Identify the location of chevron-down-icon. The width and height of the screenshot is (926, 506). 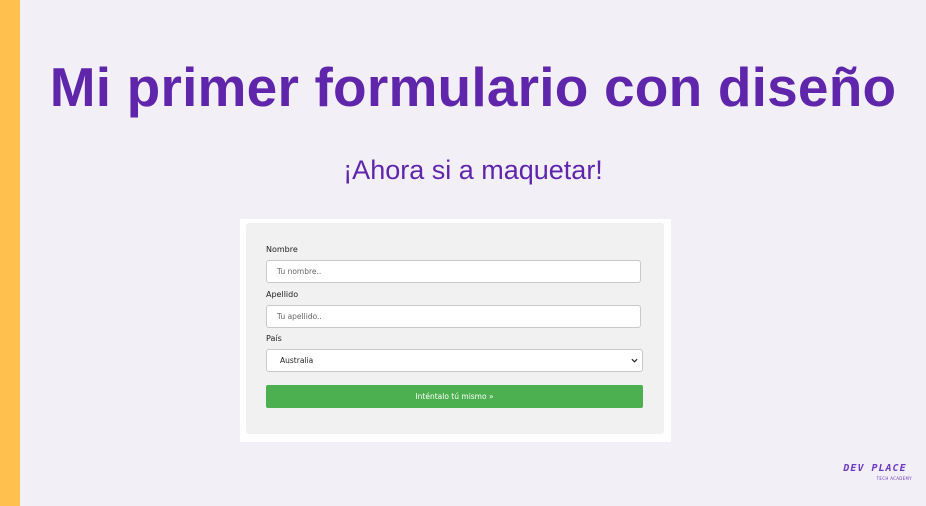
(634, 360).